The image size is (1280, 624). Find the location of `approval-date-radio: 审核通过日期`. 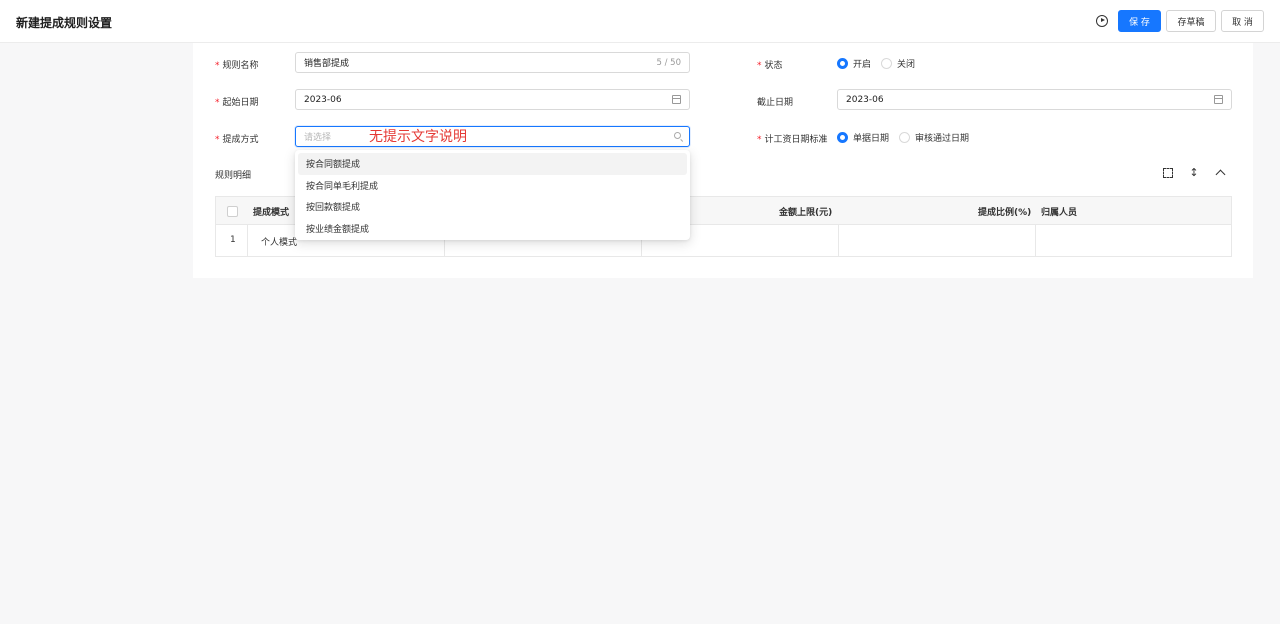

approval-date-radio: 审核通过日期 is located at coordinates (934, 137).